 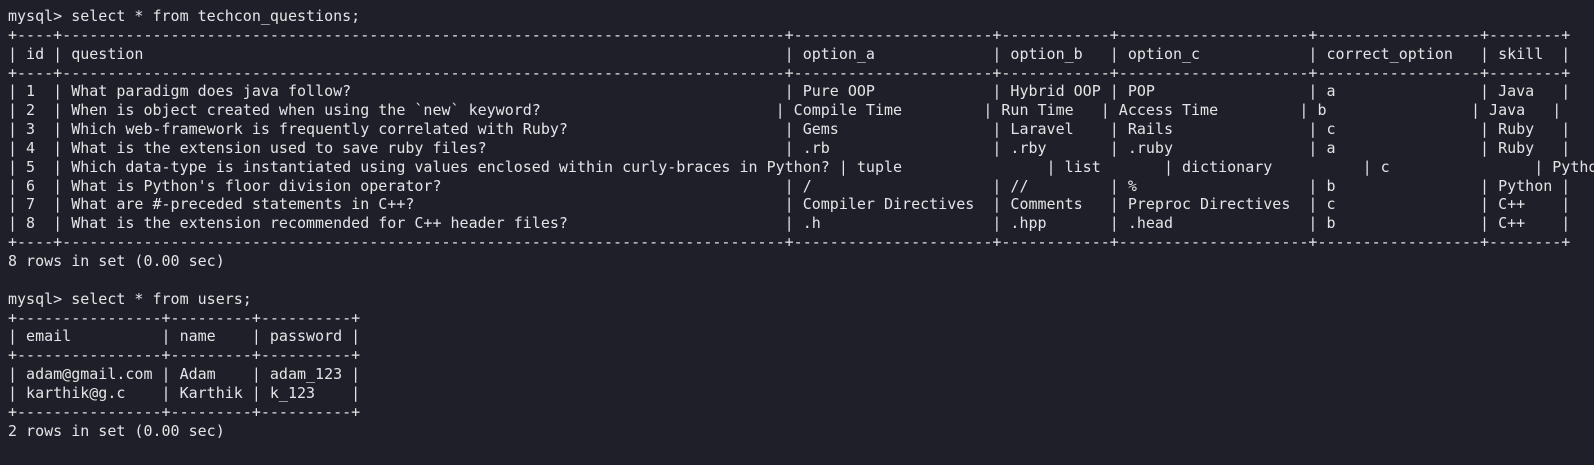 I want to click on query2-result-summary: 2 rows in set (0.00 sec), so click(x=116, y=430).